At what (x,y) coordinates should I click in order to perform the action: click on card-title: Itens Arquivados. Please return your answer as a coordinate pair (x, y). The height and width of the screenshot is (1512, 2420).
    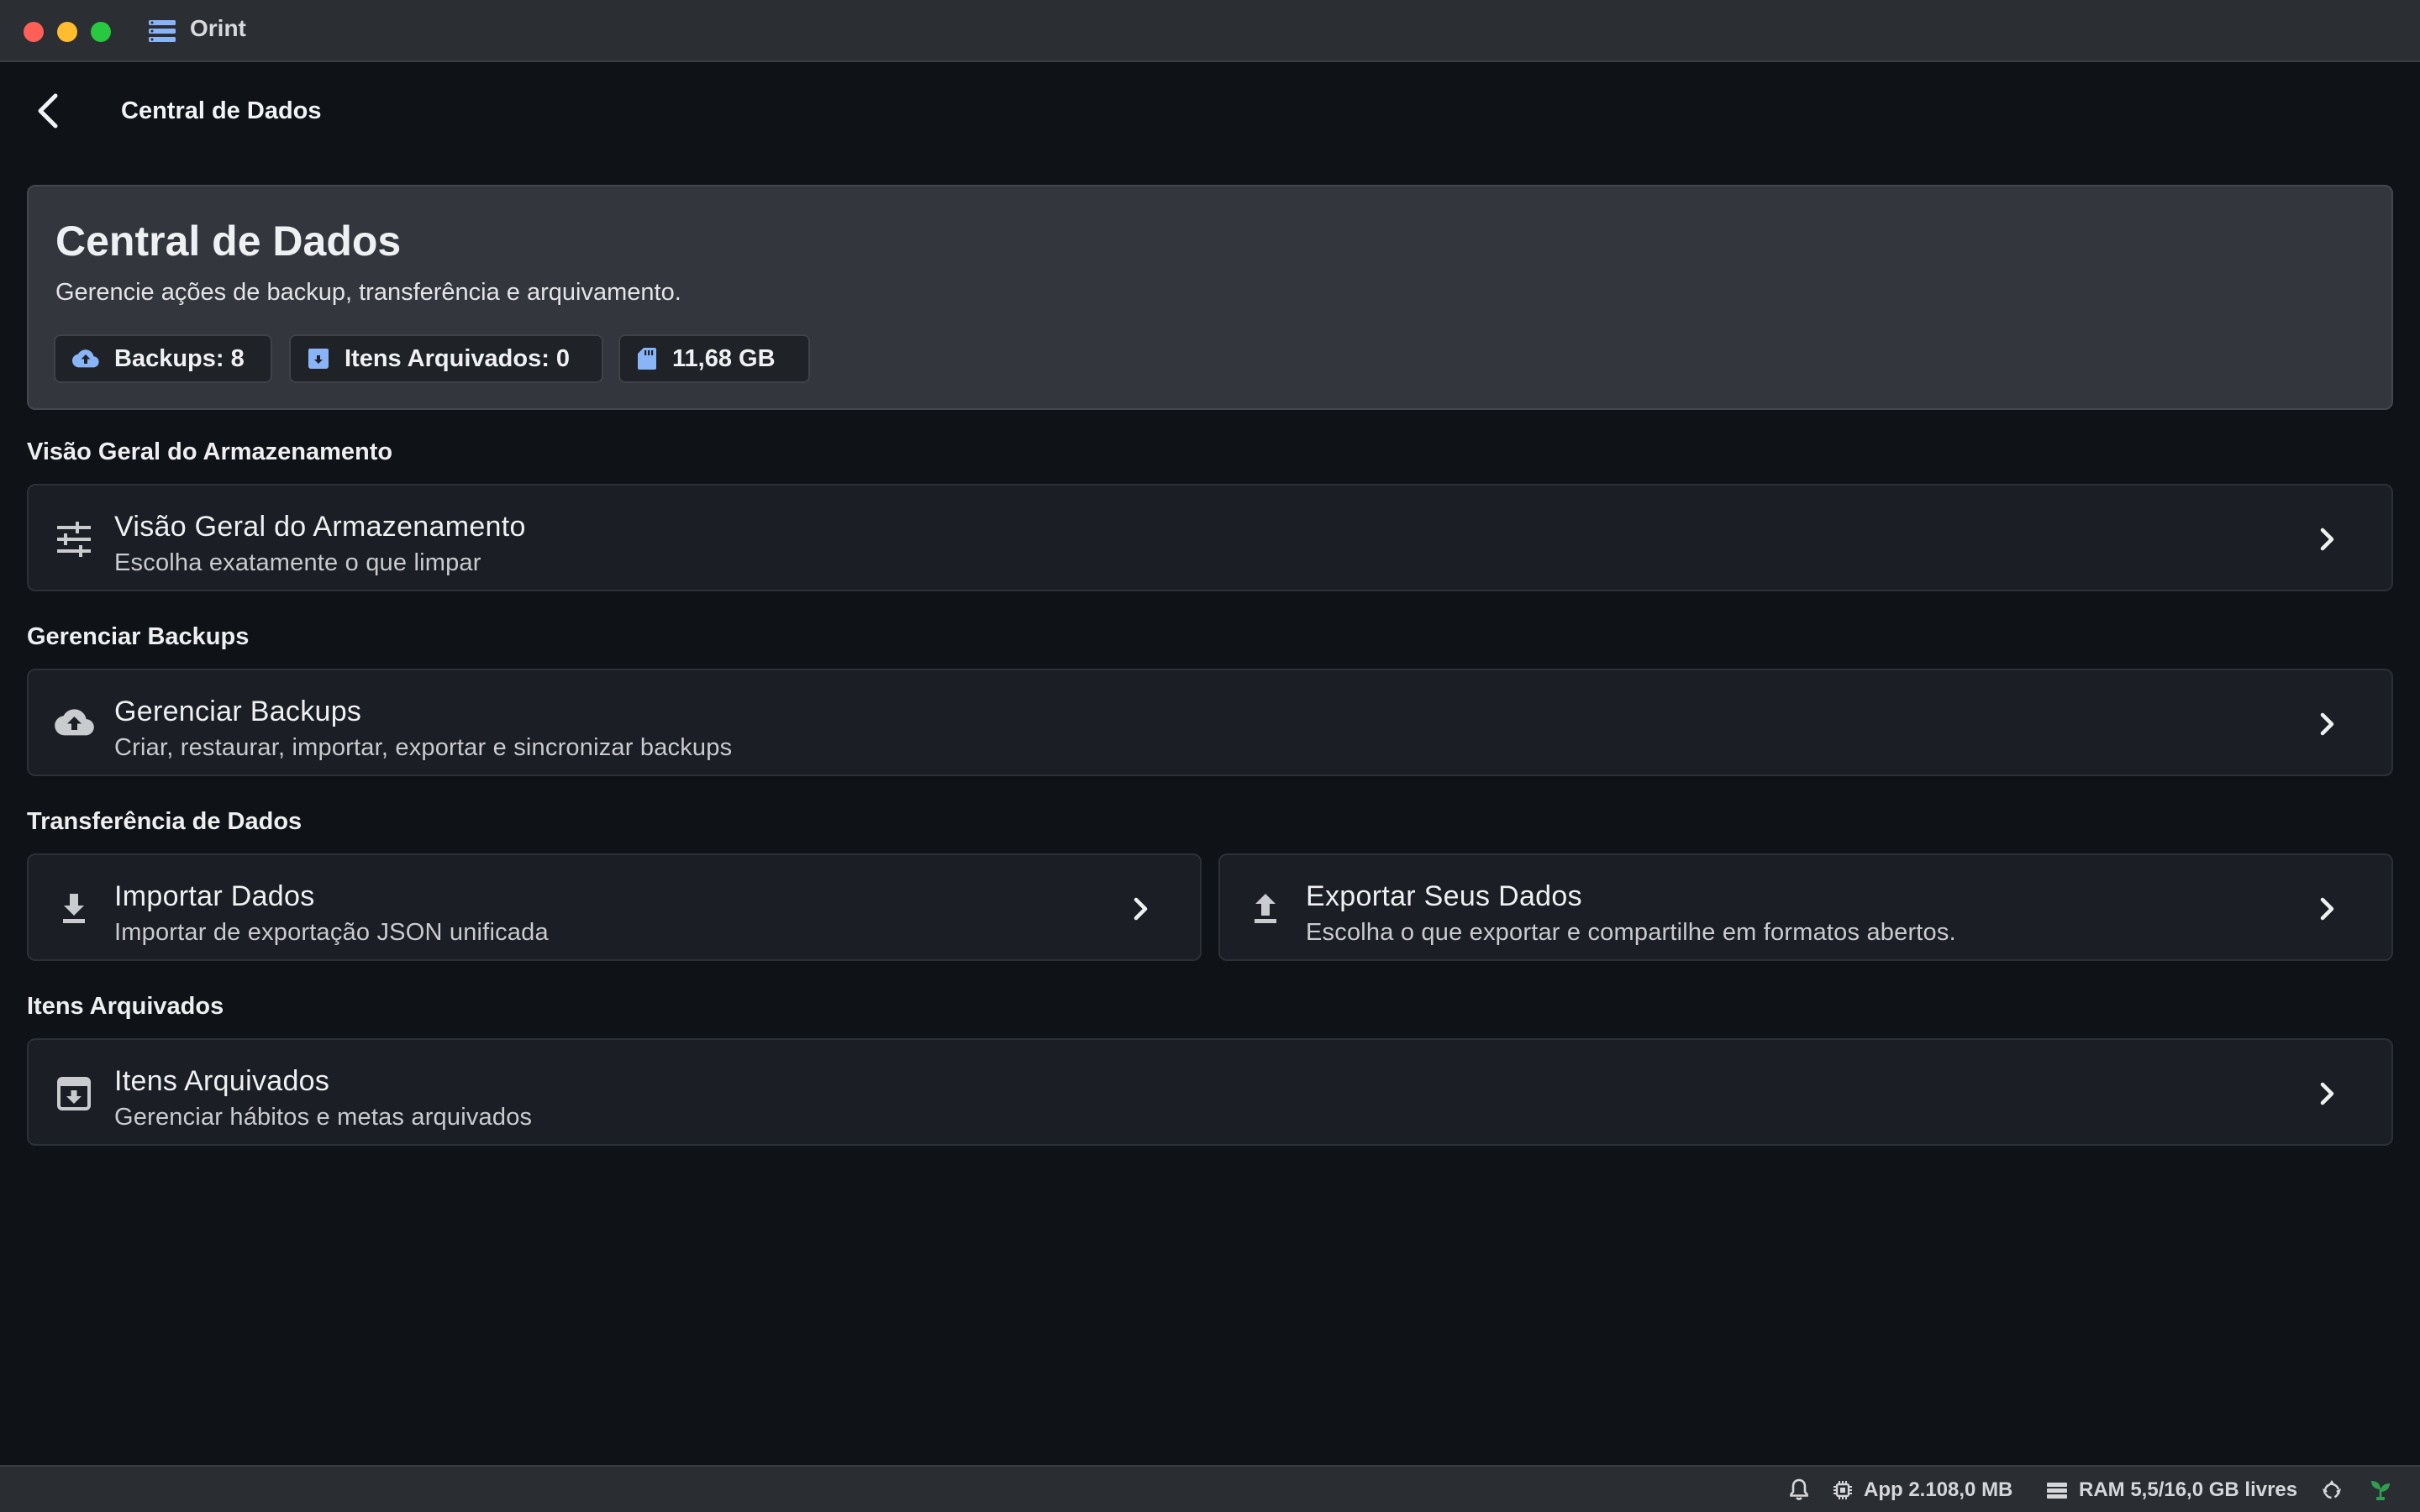
    Looking at the image, I should click on (222, 1081).